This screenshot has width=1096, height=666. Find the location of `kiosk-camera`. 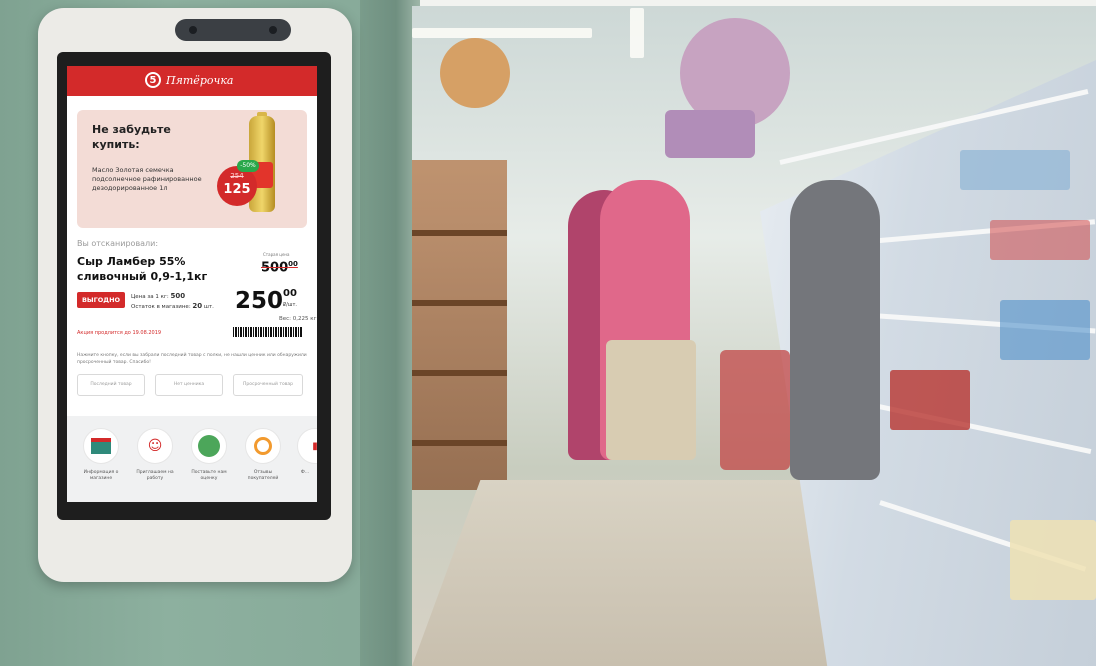

kiosk-camera is located at coordinates (233, 30).